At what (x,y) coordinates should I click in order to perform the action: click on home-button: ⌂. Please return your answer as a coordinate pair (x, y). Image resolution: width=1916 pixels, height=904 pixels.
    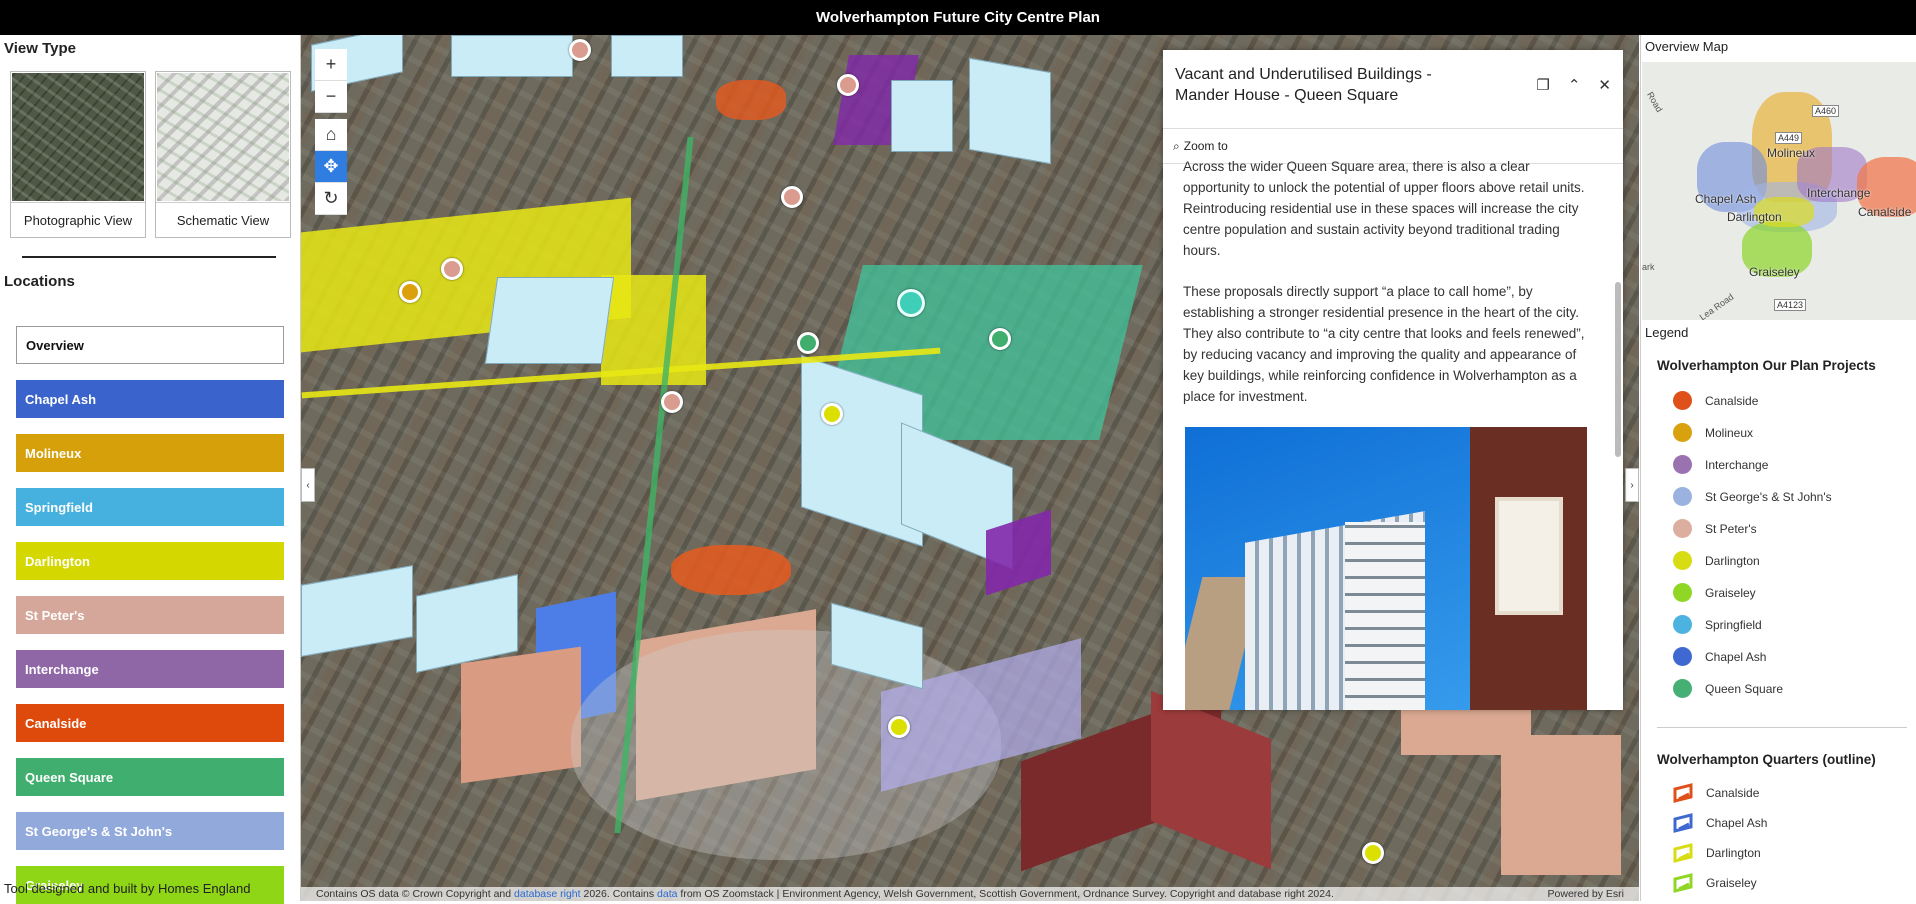
    Looking at the image, I should click on (331, 135).